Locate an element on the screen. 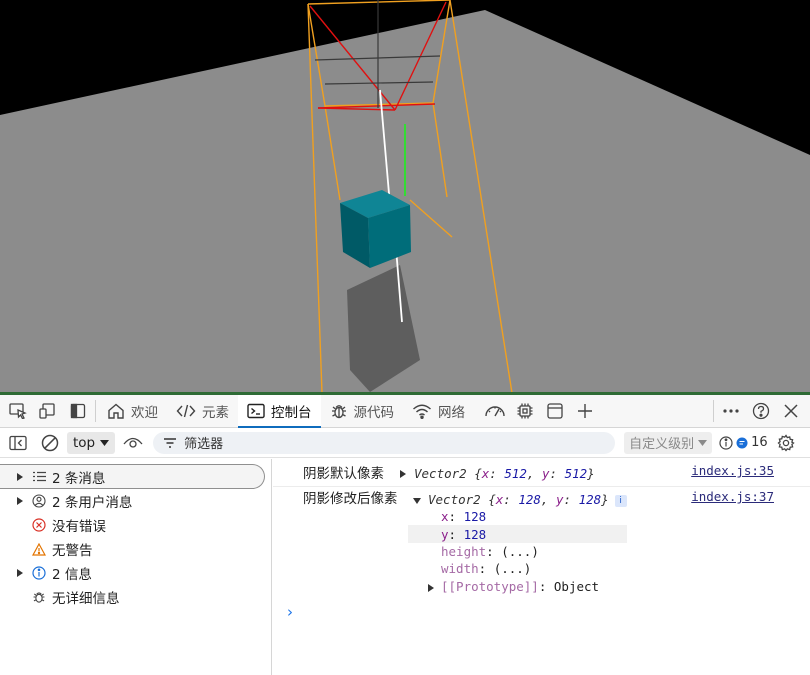 The height and width of the screenshot is (675, 810). log-level-selector: 自定义级别 is located at coordinates (668, 442).